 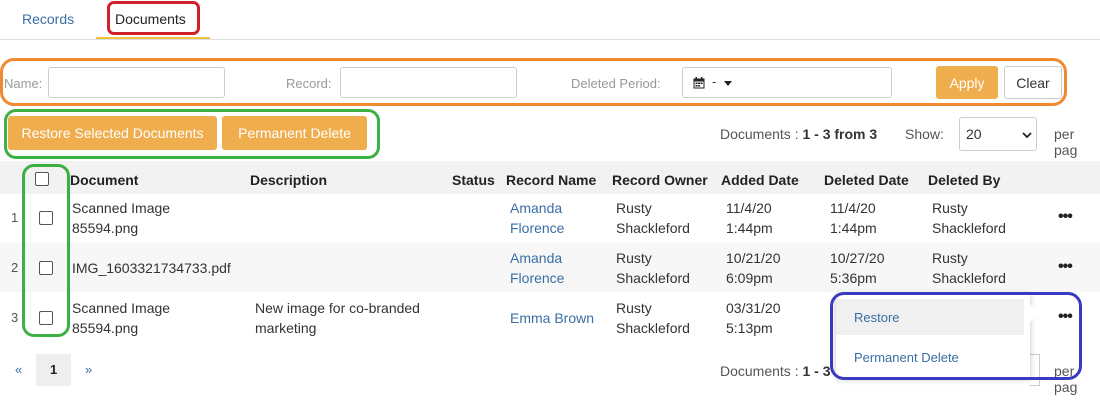 I want to click on annotation-green-box, so click(x=192, y=134).